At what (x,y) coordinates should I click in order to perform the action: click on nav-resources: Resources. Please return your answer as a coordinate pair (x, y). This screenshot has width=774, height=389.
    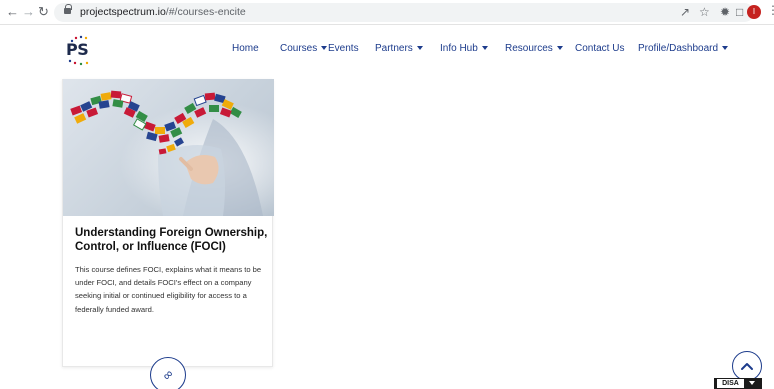
    Looking at the image, I should click on (534, 48).